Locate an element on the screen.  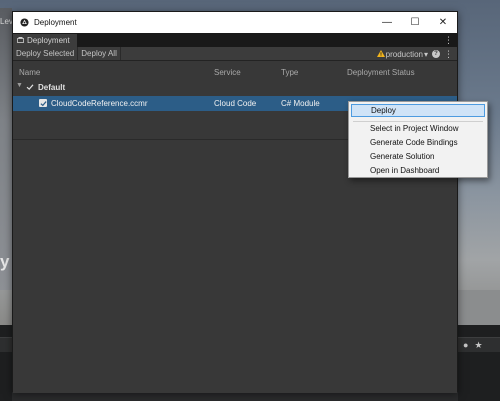
row-checkbox is located at coordinates (43, 103).